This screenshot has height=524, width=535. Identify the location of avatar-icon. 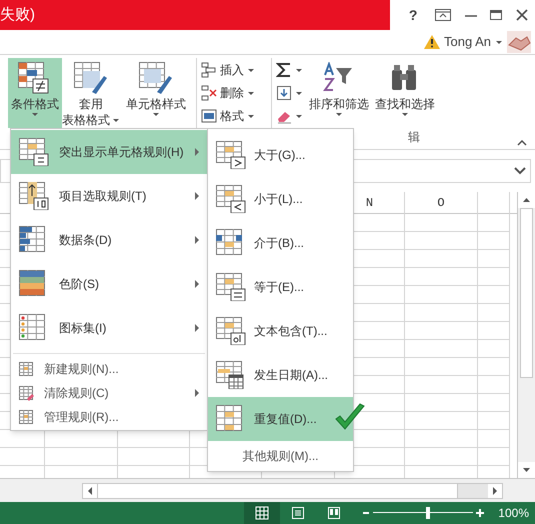
(519, 42).